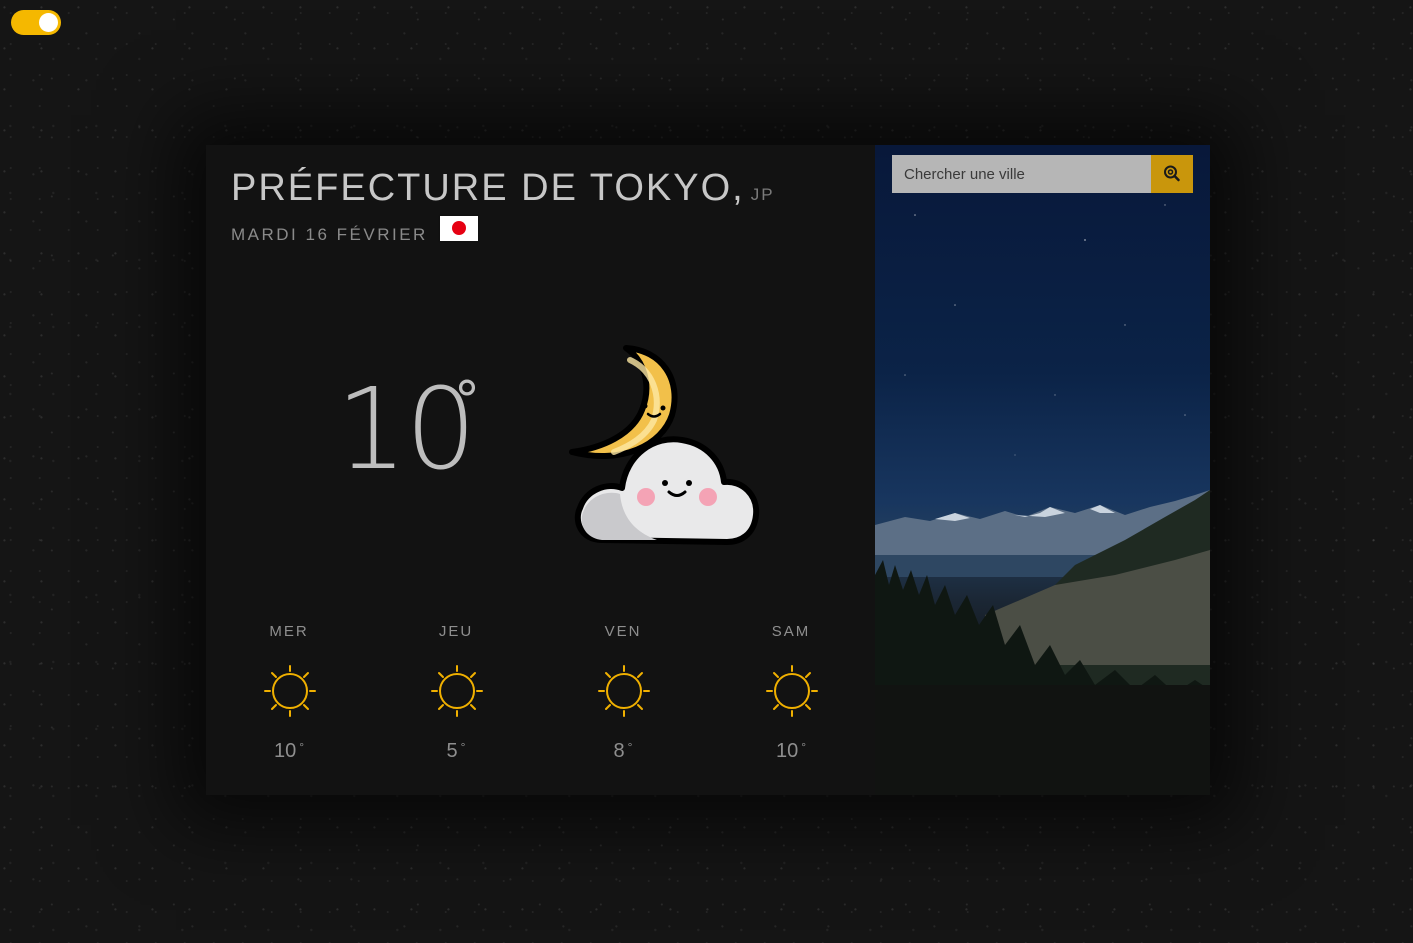  I want to click on search-button, so click(1172, 174).